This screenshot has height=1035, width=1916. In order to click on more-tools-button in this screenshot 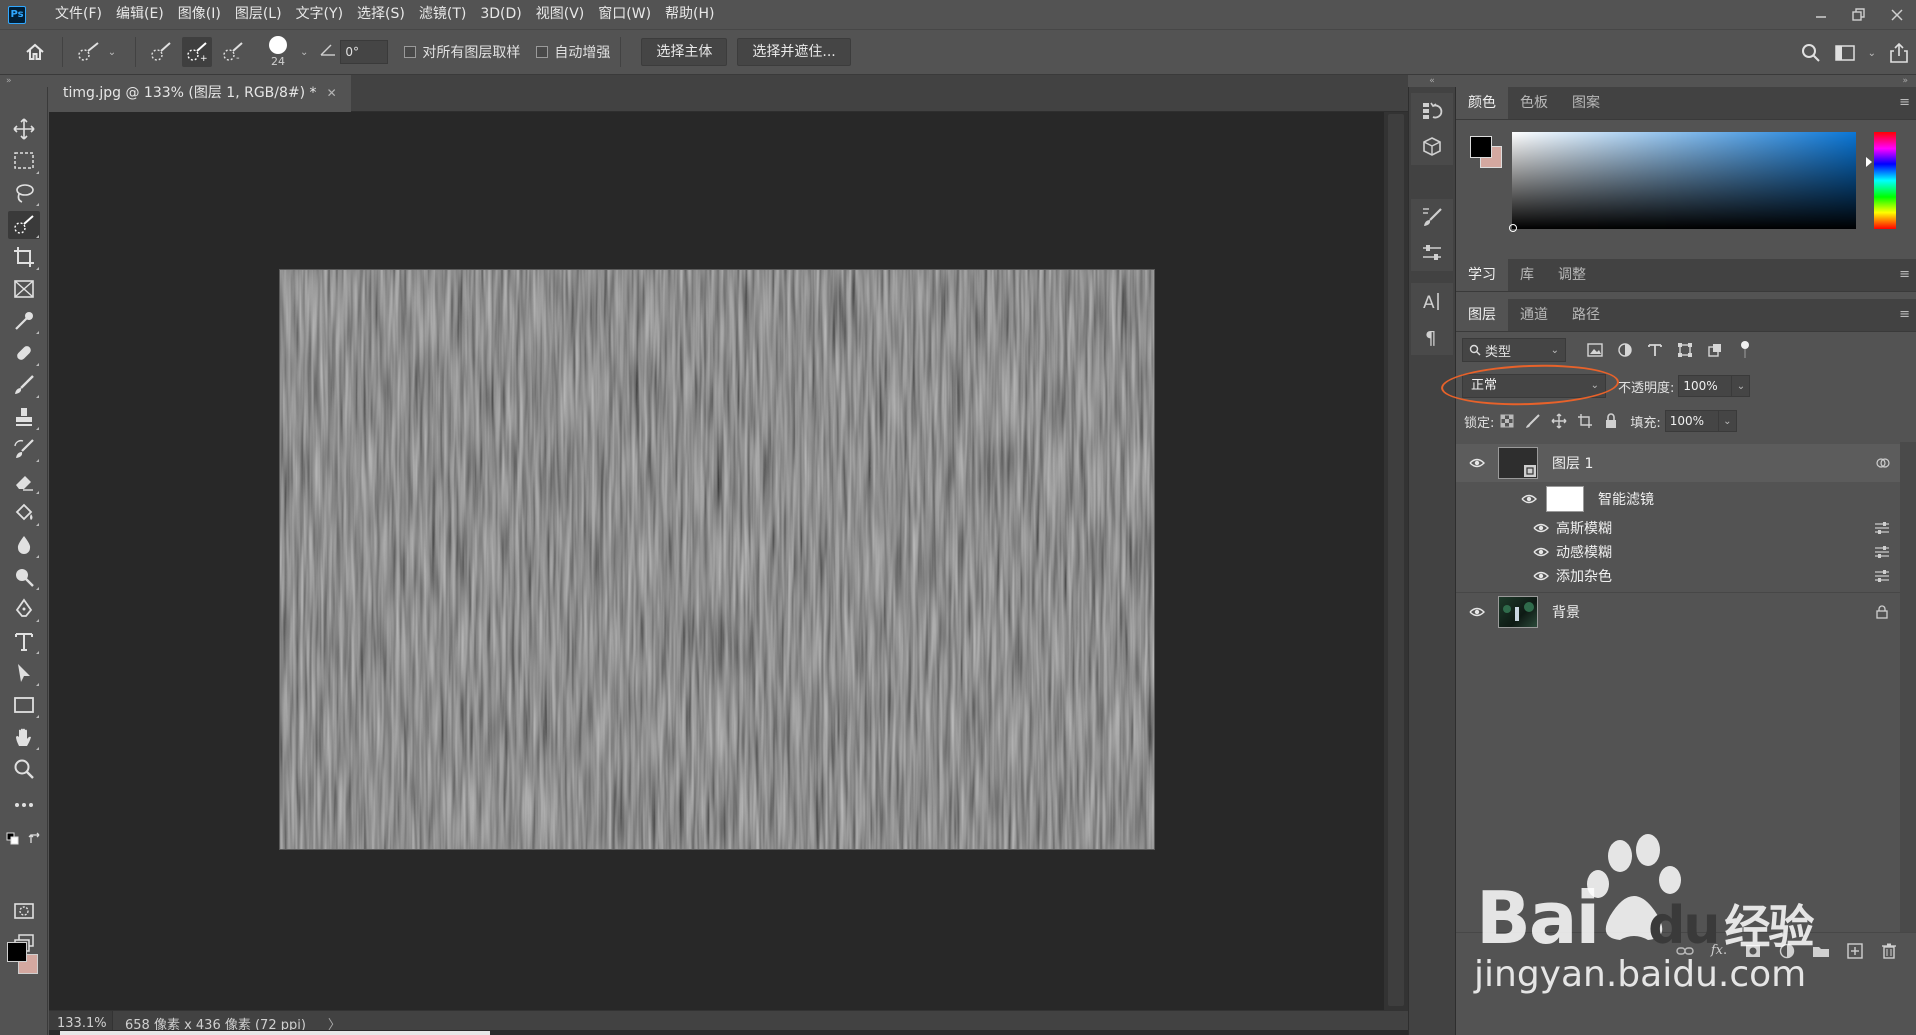, I will do `click(24, 805)`.